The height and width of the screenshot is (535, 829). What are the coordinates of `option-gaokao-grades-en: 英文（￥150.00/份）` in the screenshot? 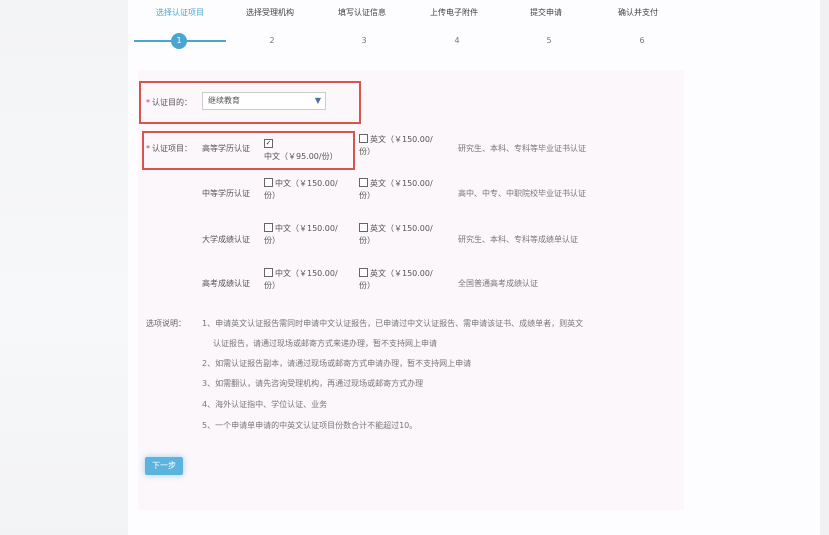 It's located at (399, 280).